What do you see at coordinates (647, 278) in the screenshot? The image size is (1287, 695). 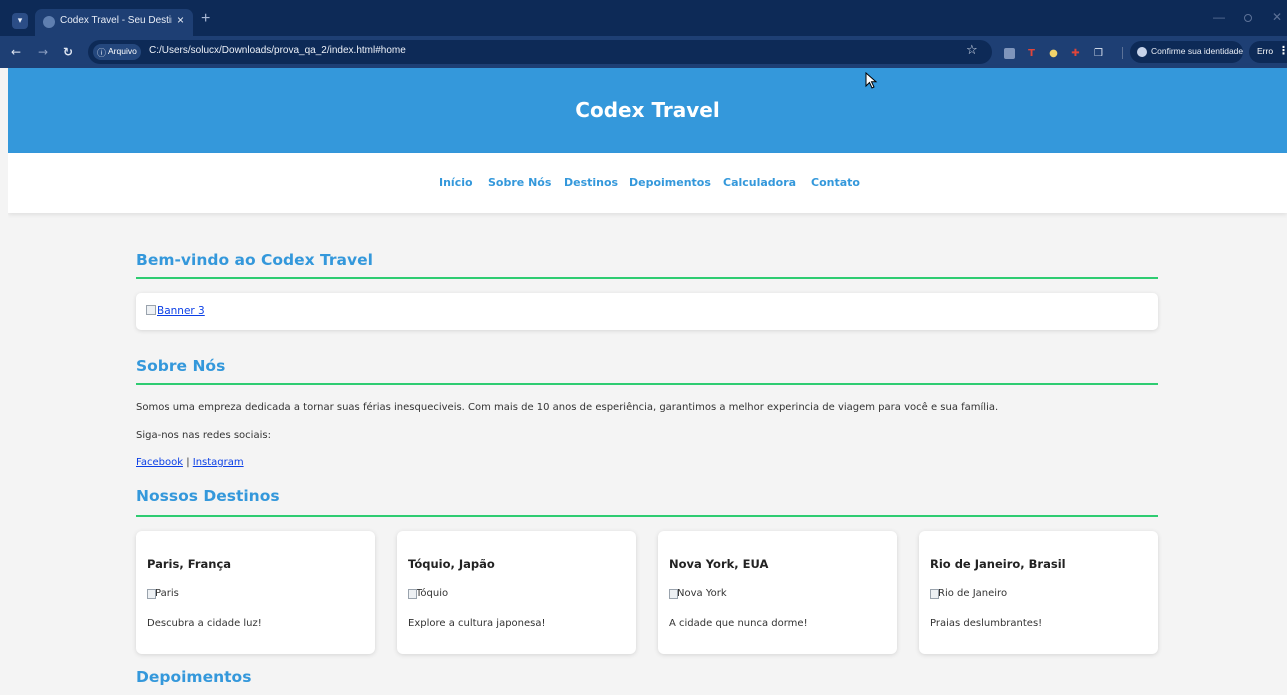 I see `welcome-divider` at bounding box center [647, 278].